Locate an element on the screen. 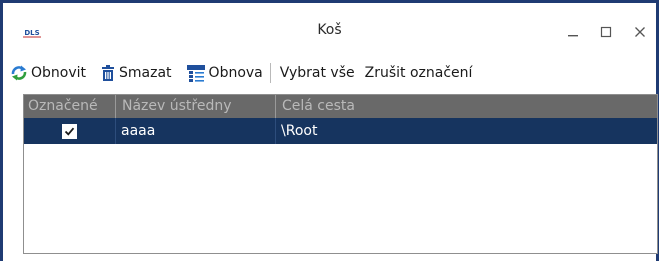  deselect-label: Zrušit označení is located at coordinates (418, 73).